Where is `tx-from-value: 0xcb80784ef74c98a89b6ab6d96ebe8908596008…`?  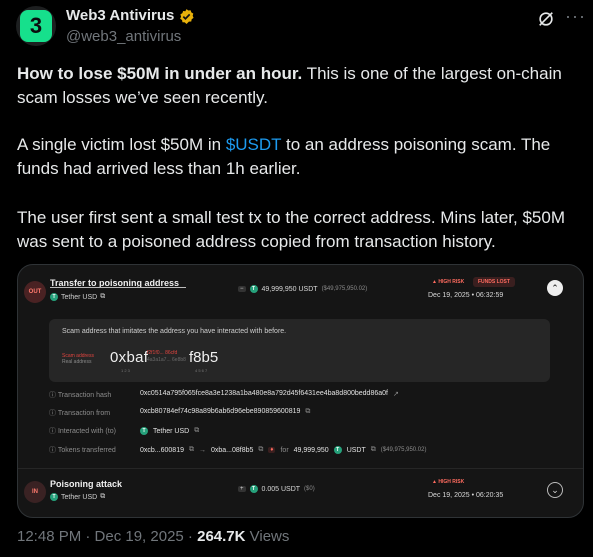 tx-from-value: 0xcb80784ef74c98a89b6ab6d96ebe8908596008… is located at coordinates (220, 413).